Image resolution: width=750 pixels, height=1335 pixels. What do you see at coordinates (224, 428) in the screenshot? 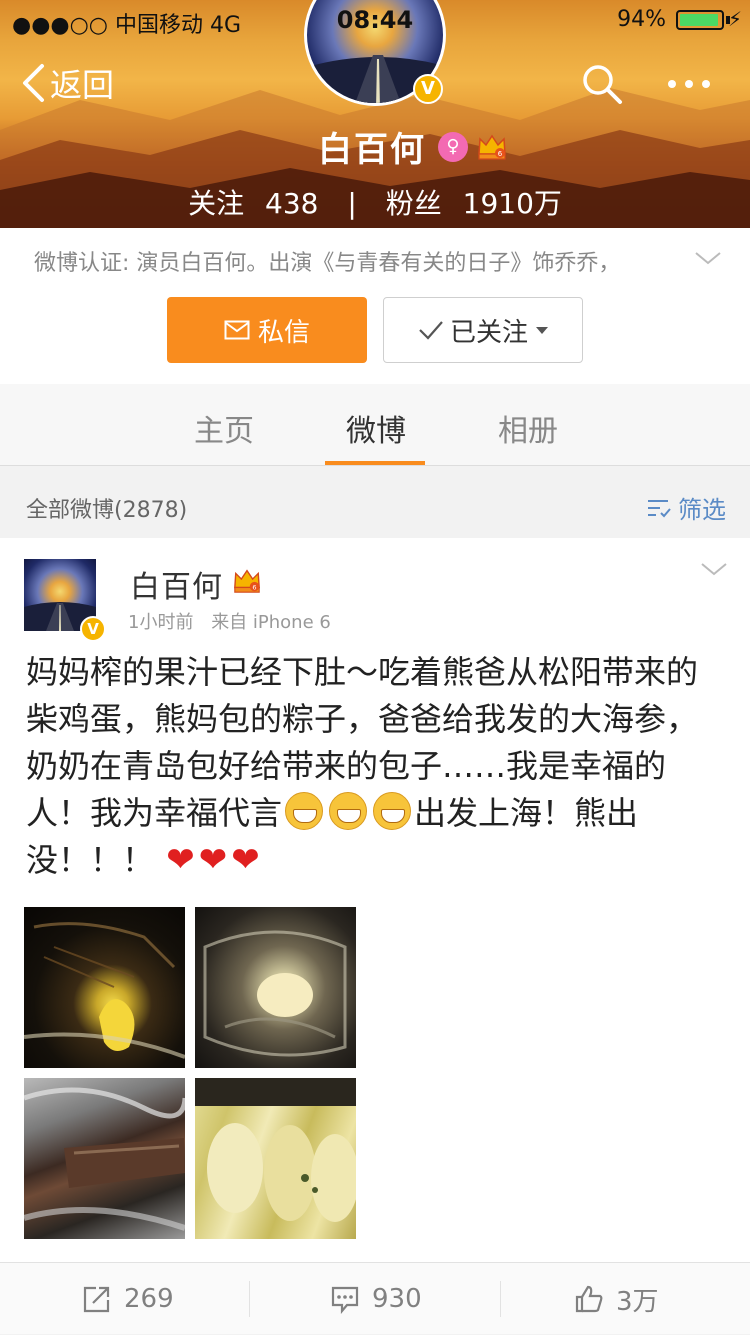
I see `tab-home: 主页` at bounding box center [224, 428].